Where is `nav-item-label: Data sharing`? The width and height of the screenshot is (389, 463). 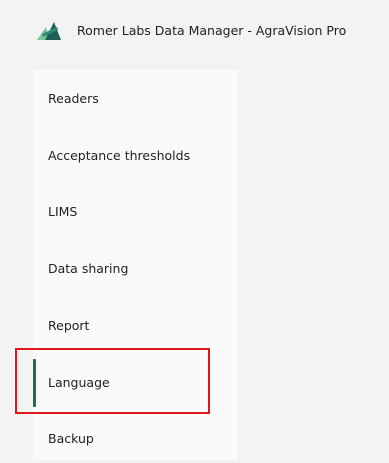
nav-item-label: Data sharing is located at coordinates (88, 268).